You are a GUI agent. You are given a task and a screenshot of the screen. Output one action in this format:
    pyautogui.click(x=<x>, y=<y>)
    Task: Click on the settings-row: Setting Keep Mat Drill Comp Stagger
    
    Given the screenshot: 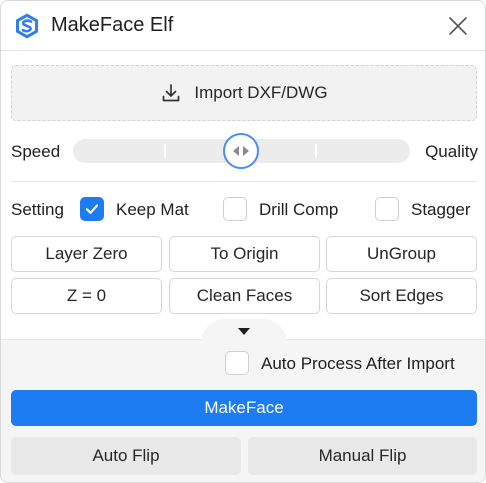 What is the action you would take?
    pyautogui.click(x=244, y=210)
    